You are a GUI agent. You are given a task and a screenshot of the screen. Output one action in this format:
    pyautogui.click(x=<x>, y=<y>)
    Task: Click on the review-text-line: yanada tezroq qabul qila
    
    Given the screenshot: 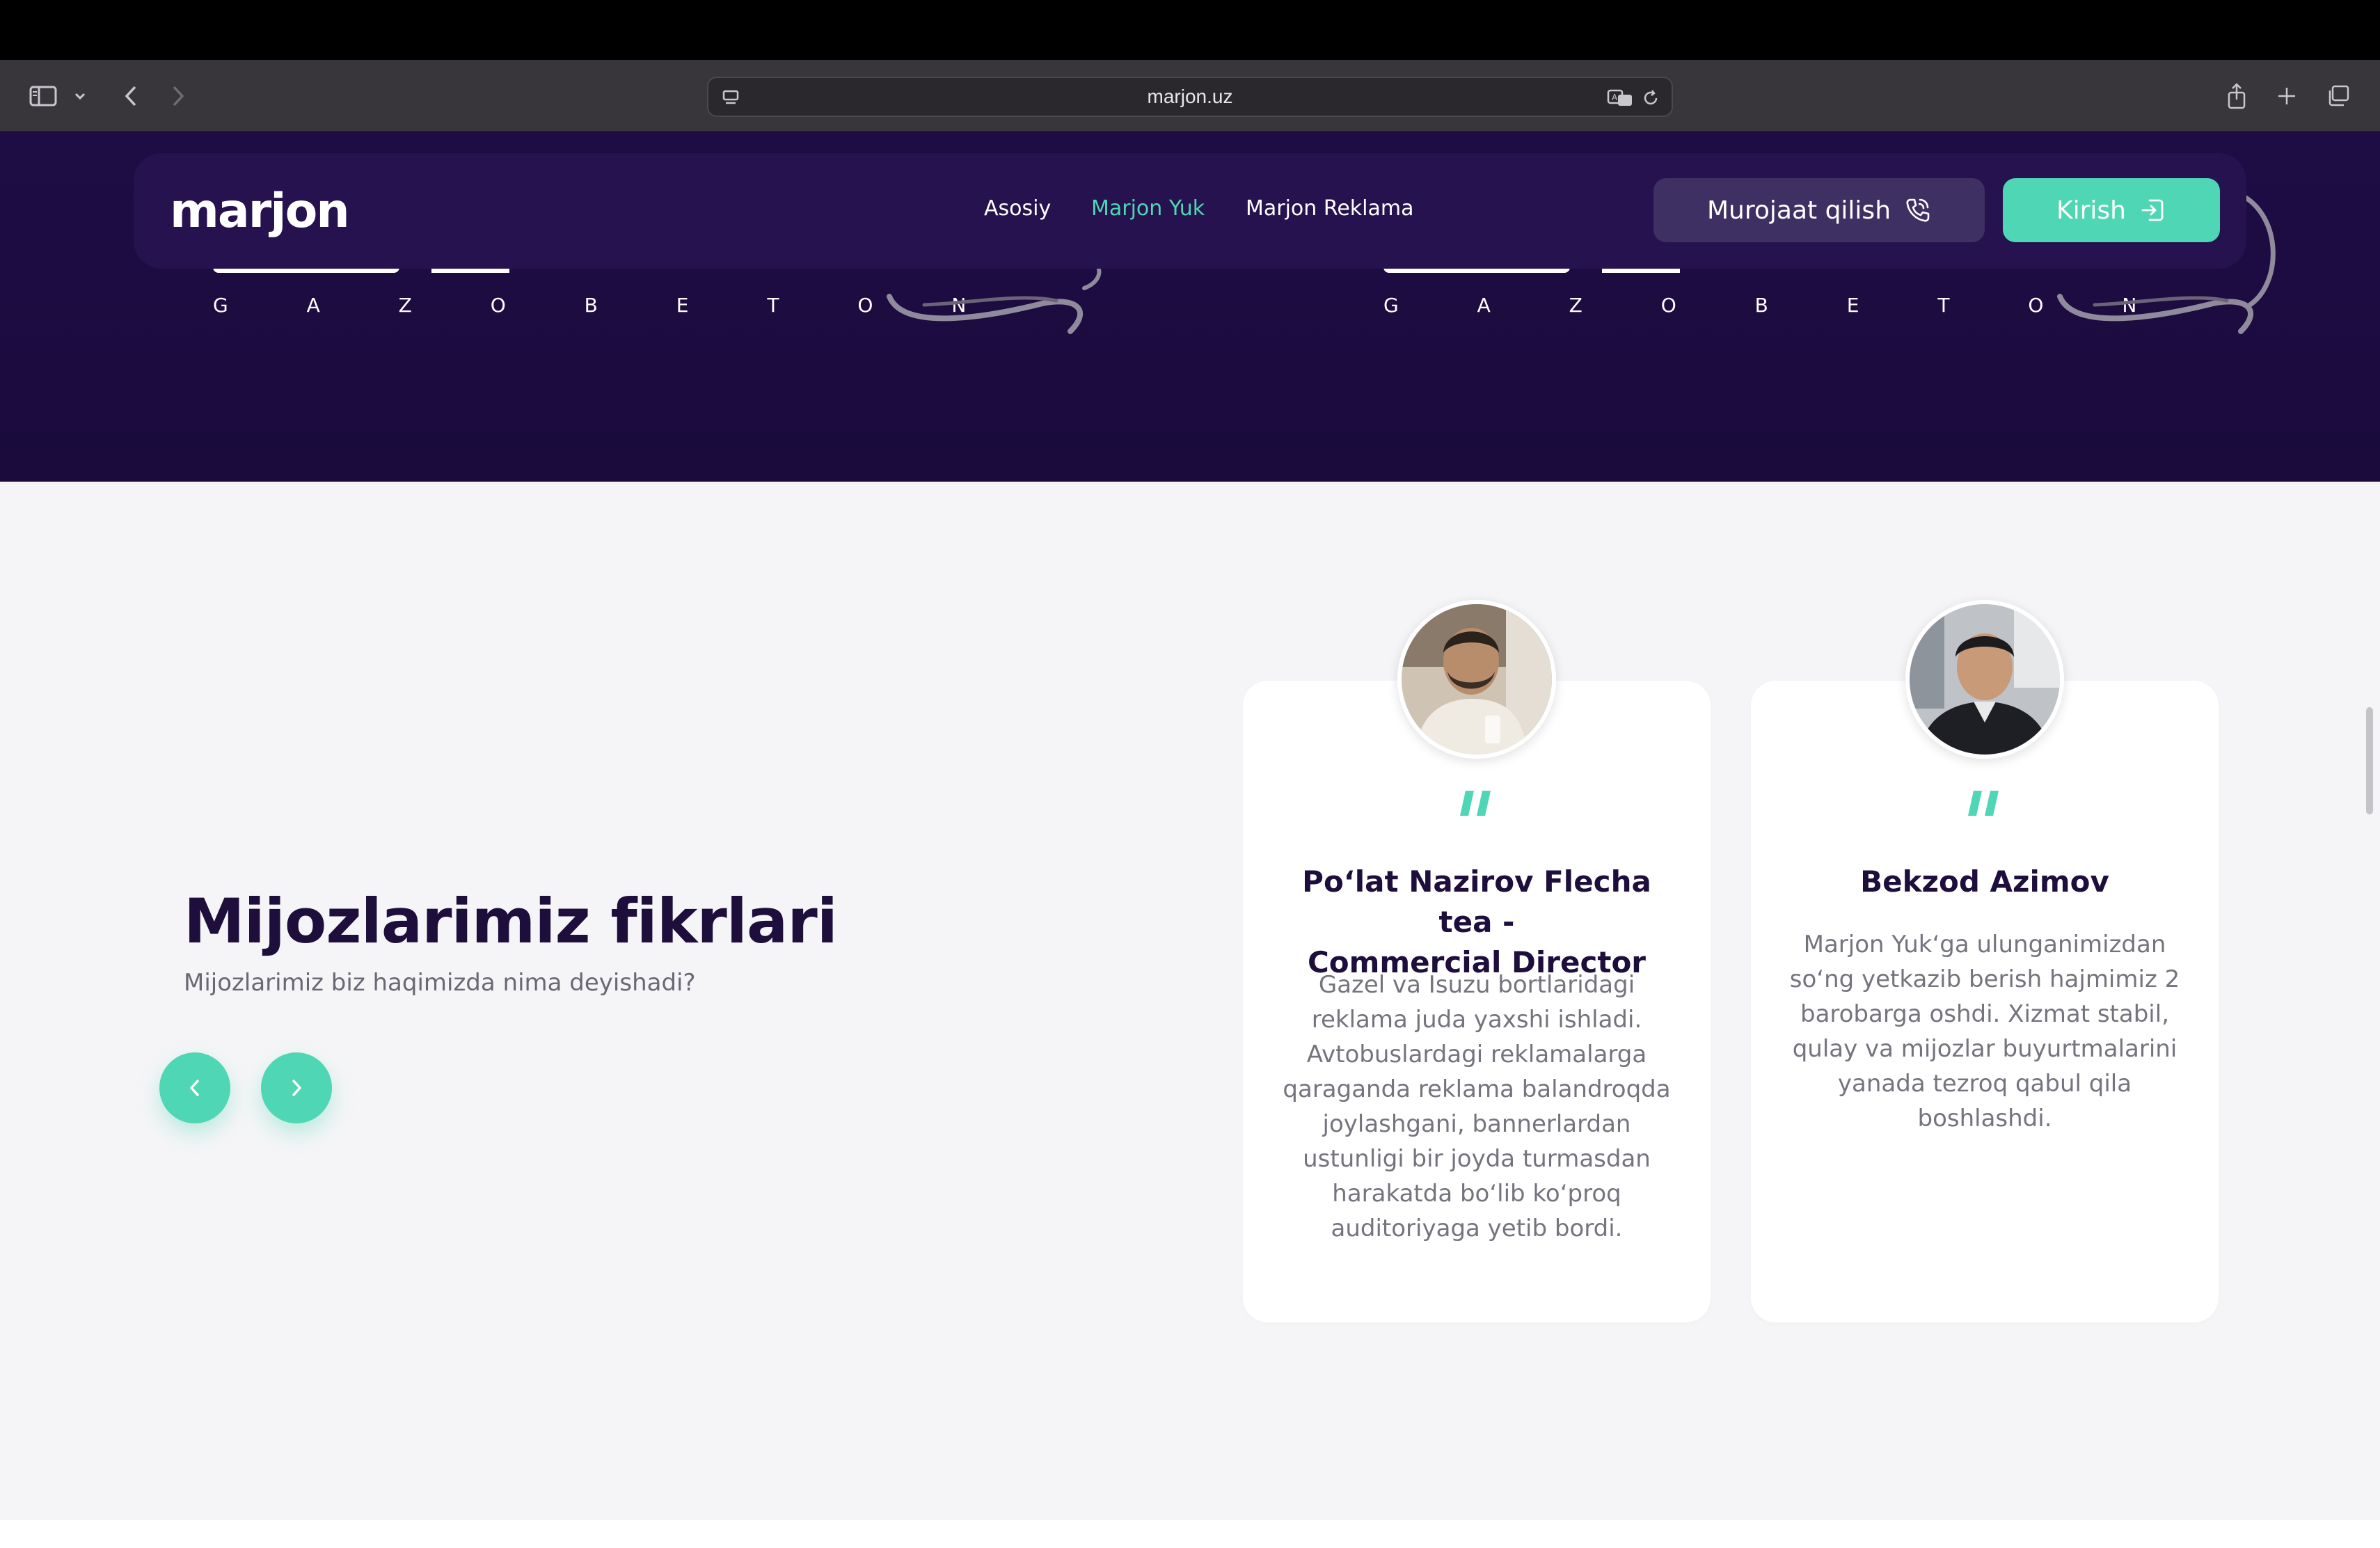 What is the action you would take?
    pyautogui.click(x=1984, y=1084)
    